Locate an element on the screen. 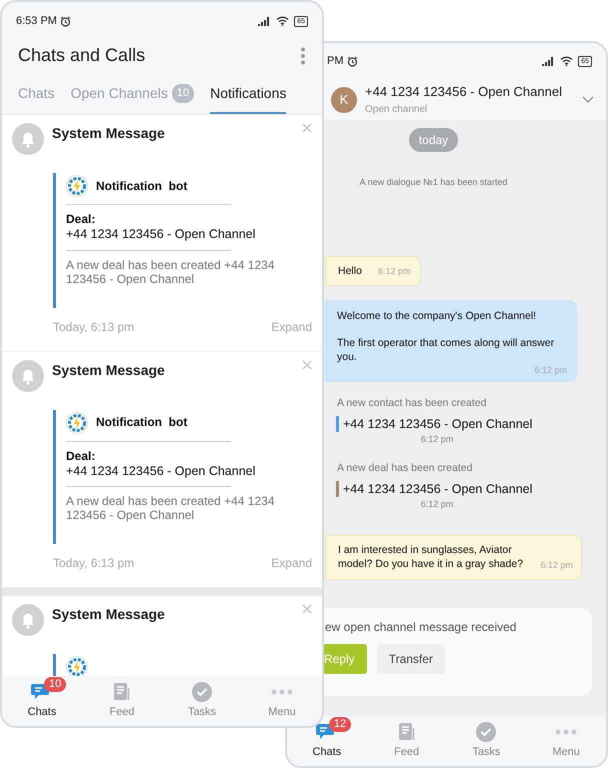  reply-button: Reply is located at coordinates (345, 659).